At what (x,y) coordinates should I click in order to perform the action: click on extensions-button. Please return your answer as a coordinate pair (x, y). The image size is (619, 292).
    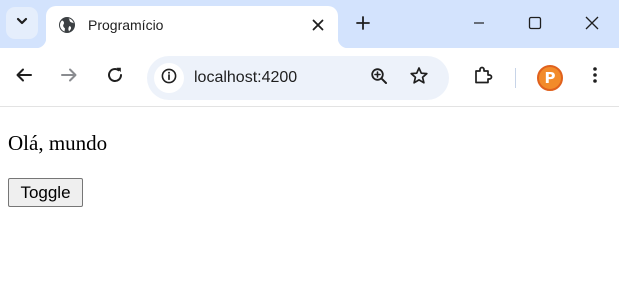
    Looking at the image, I should click on (483, 77).